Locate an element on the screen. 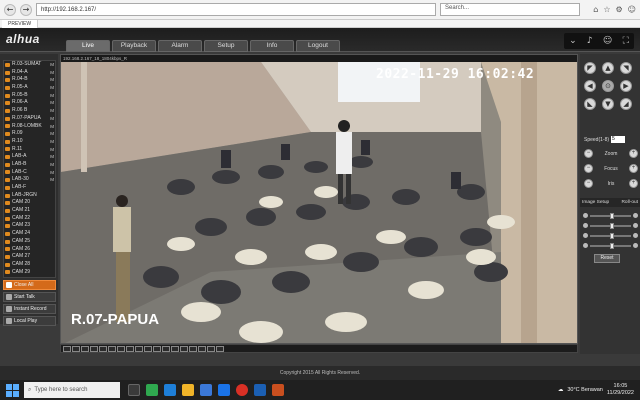  focus-in-button: + is located at coordinates (633, 168).